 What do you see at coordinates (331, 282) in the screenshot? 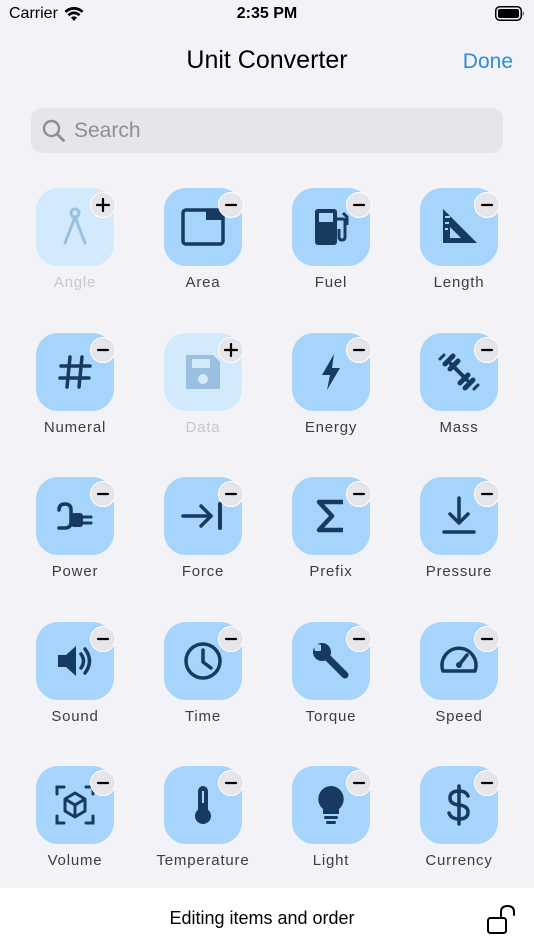
I see `item-label: Fuel` at bounding box center [331, 282].